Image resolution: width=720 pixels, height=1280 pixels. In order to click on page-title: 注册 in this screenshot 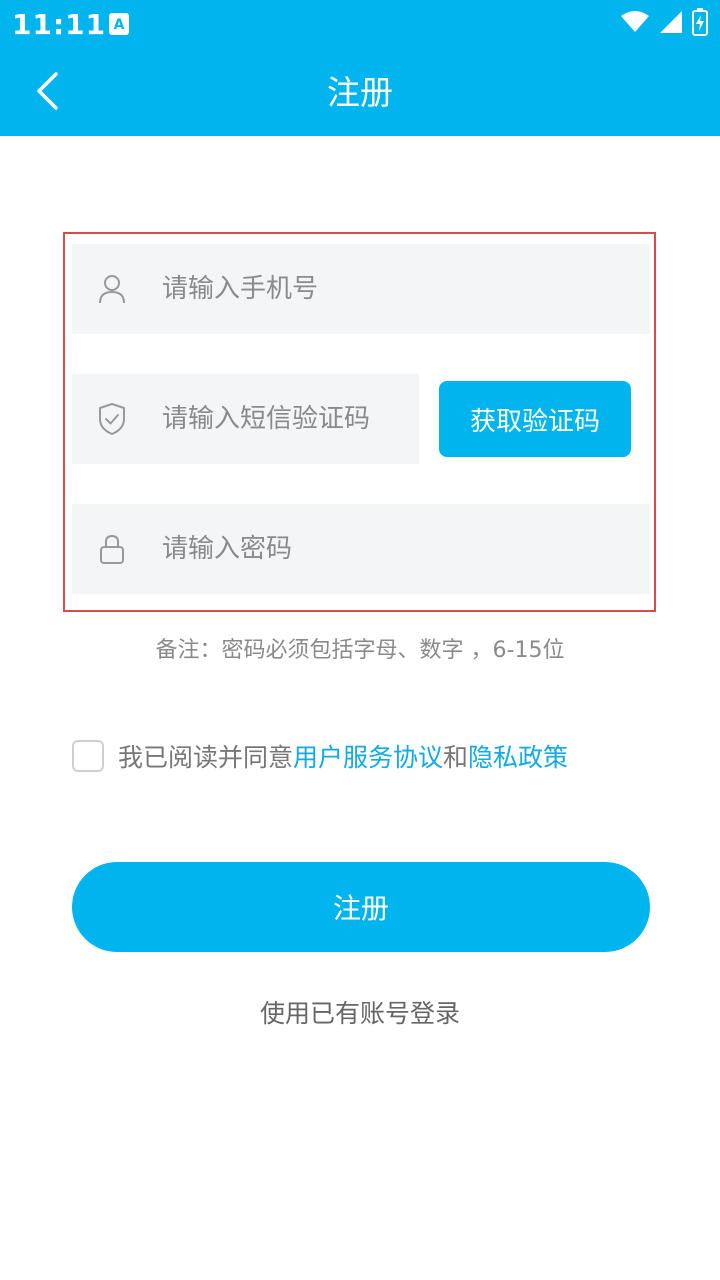, I will do `click(360, 92)`.